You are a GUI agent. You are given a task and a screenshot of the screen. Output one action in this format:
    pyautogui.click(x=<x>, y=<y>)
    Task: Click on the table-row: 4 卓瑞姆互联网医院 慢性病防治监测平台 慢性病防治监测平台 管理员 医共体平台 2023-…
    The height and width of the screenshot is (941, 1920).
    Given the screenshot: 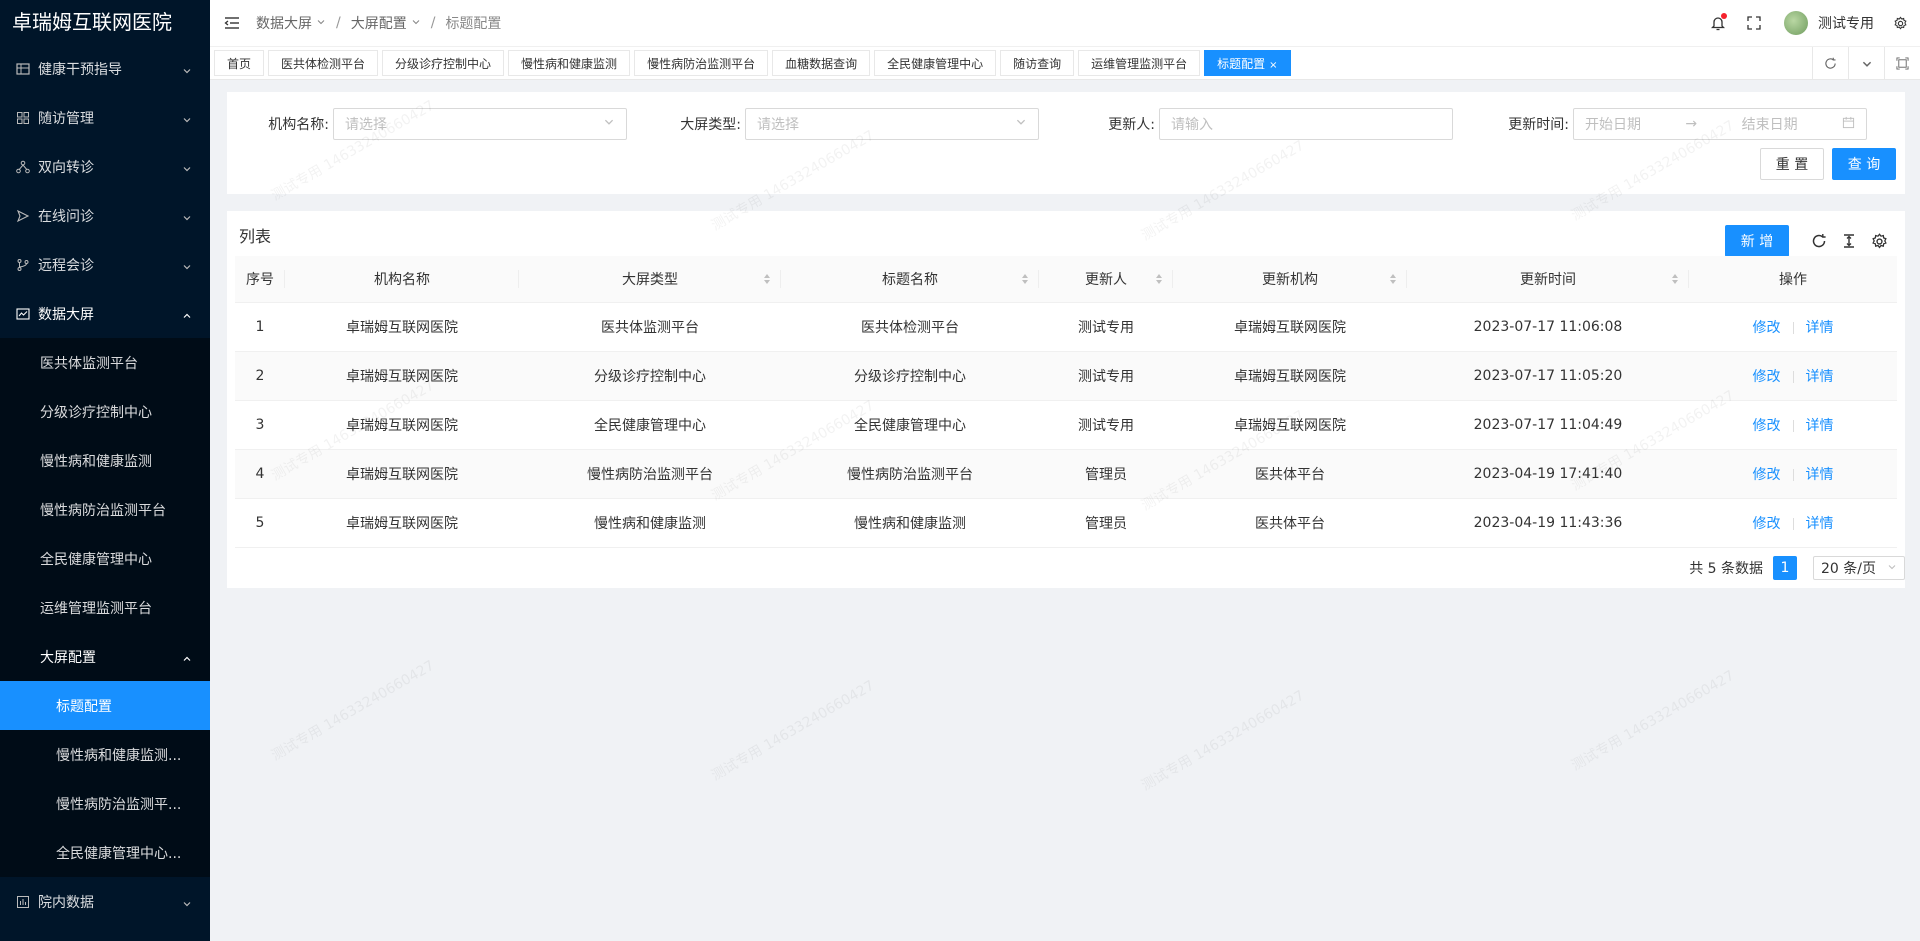 What is the action you would take?
    pyautogui.click(x=1066, y=474)
    